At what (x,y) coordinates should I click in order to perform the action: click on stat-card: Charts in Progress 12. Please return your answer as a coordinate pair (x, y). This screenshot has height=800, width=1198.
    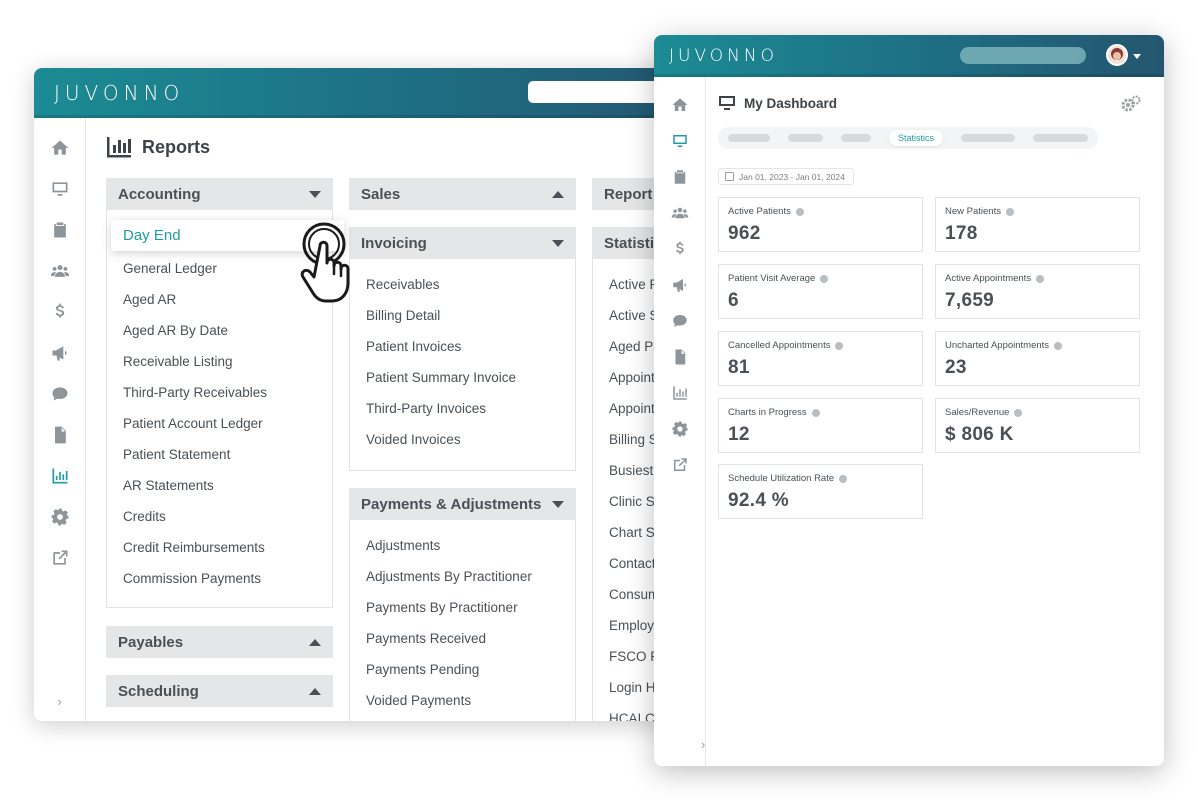
    Looking at the image, I should click on (820, 425).